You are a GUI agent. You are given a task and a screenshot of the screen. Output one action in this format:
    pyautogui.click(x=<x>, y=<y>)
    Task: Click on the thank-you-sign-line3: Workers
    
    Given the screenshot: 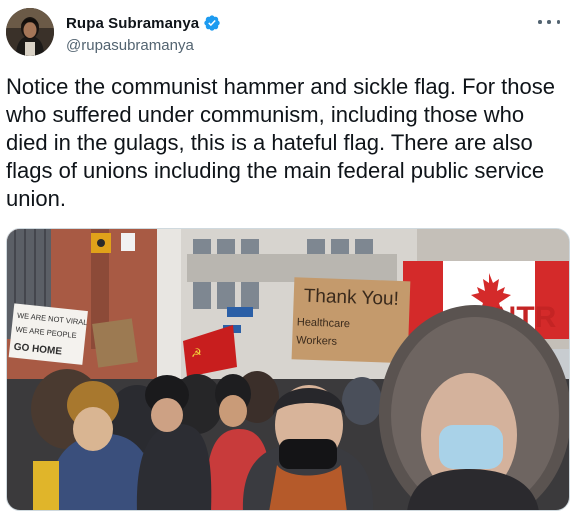 What is the action you would take?
    pyautogui.click(x=317, y=340)
    